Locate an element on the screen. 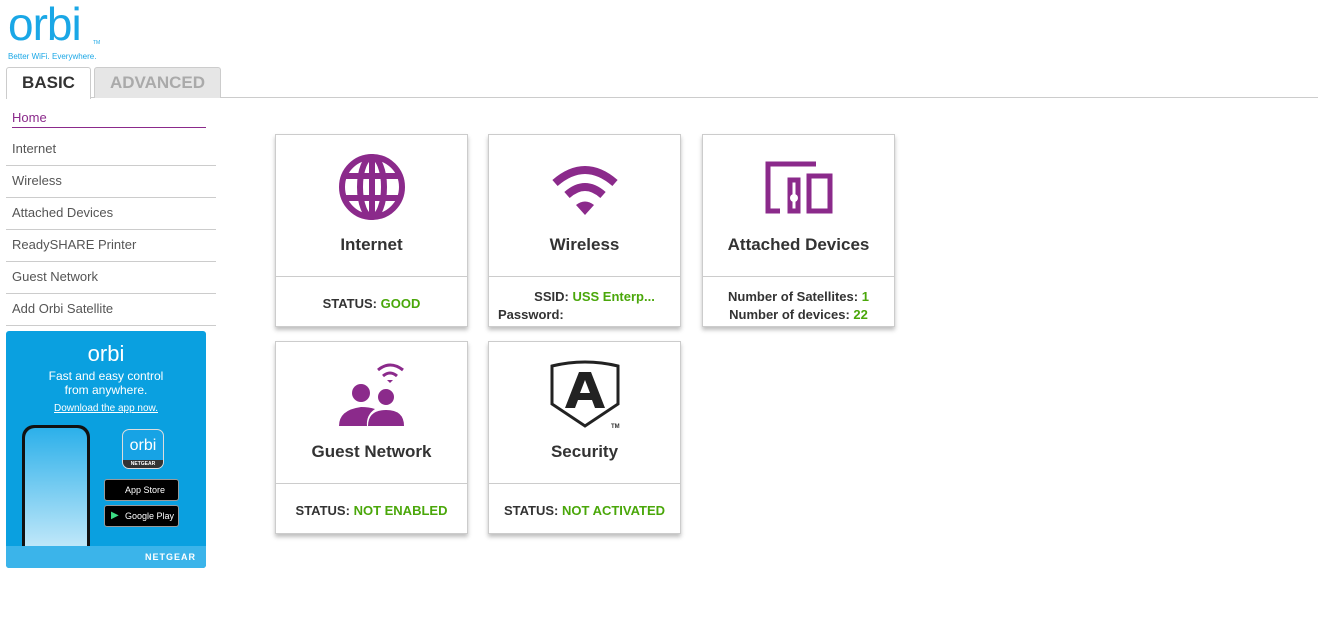 The image size is (1318, 625). orbi-app-icon: orbi NETGEAR is located at coordinates (143, 449).